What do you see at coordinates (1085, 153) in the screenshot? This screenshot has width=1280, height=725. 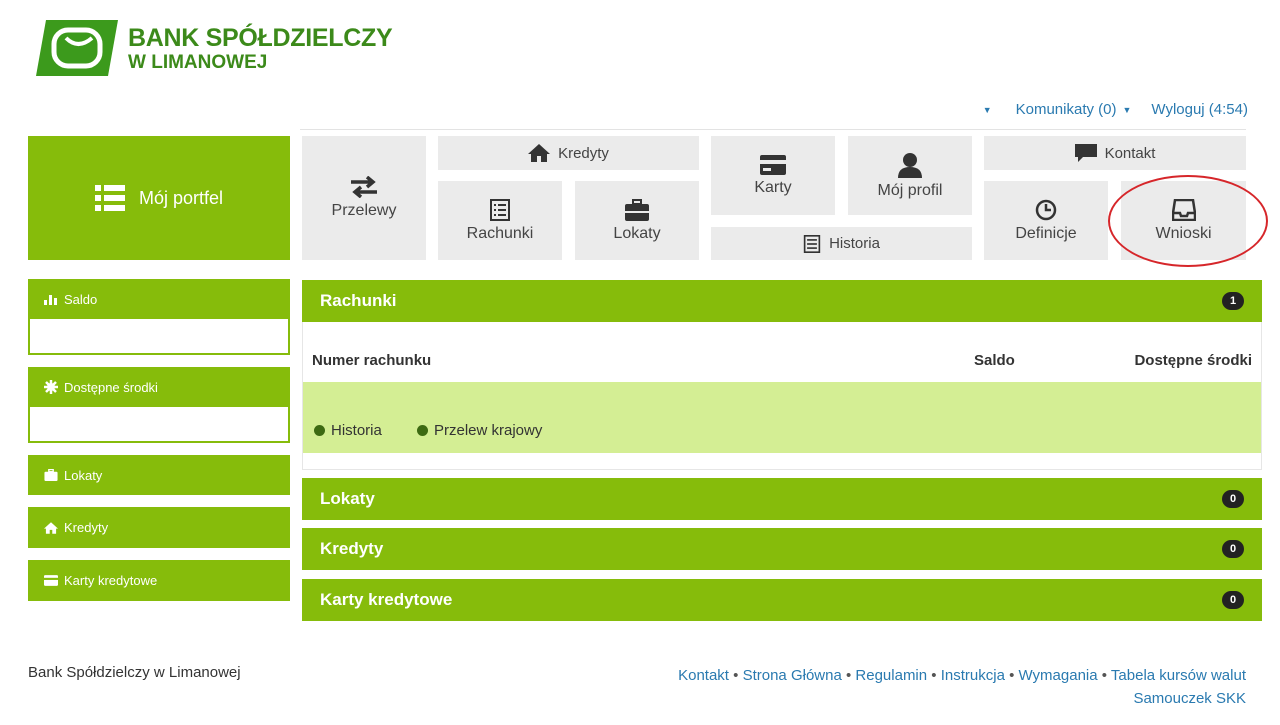 I see `chat-bubble-icon` at bounding box center [1085, 153].